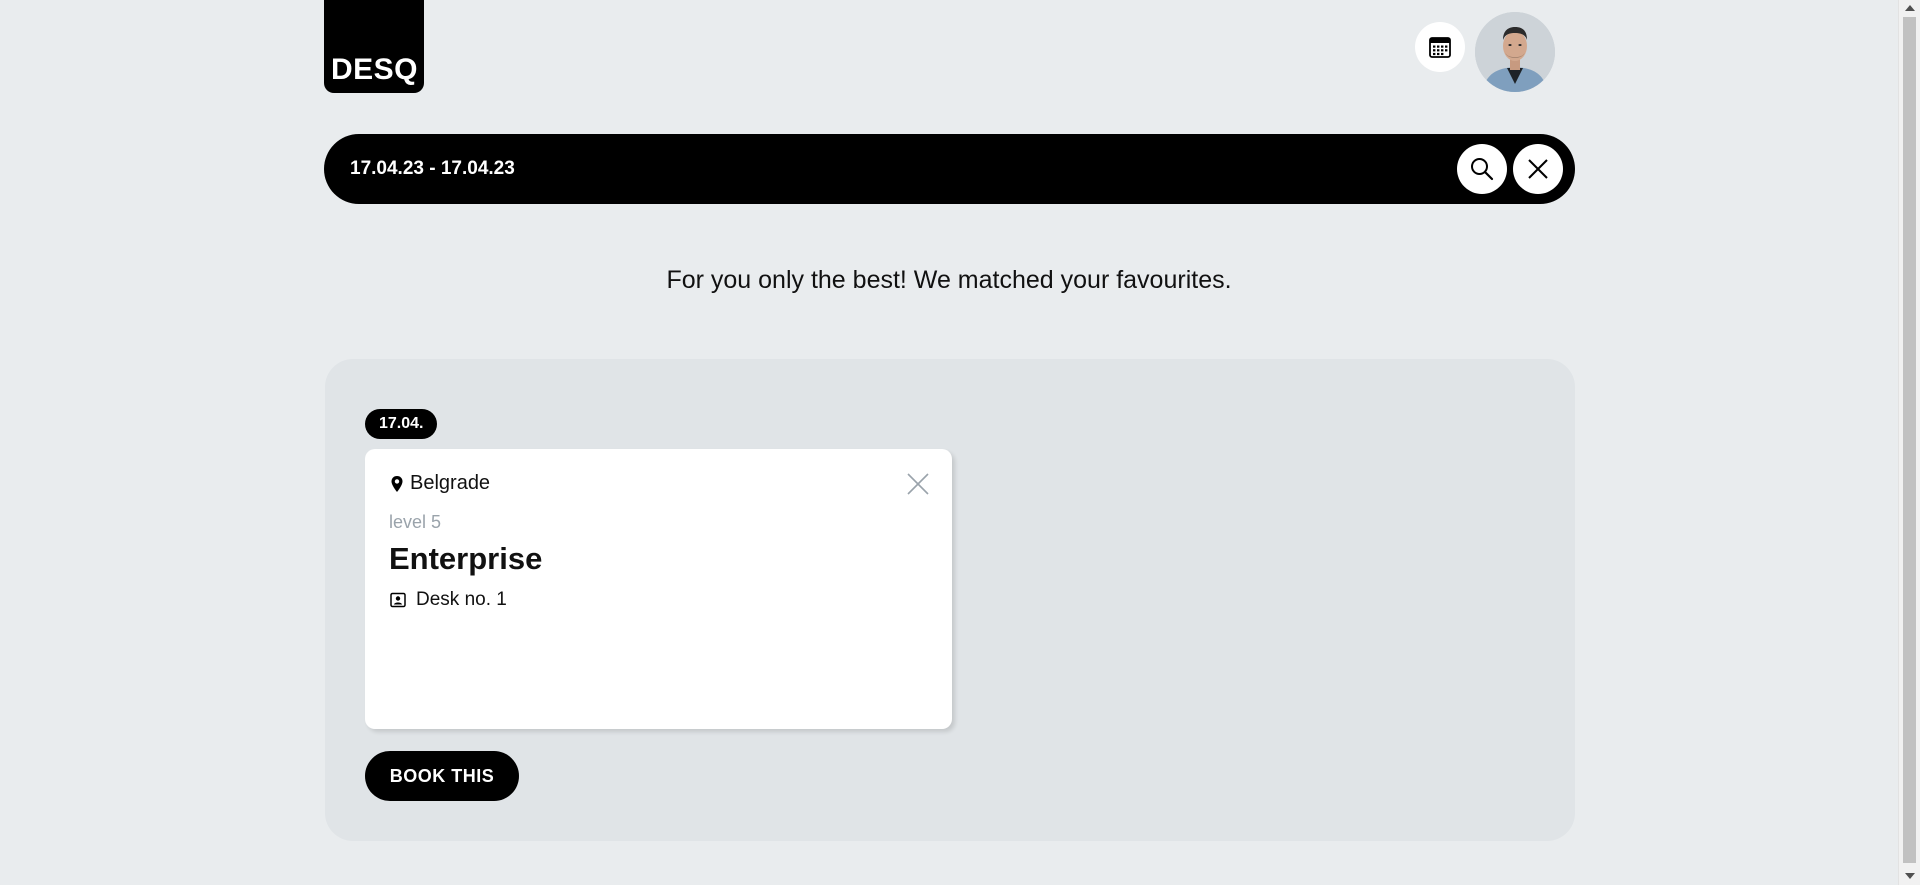 The width and height of the screenshot is (1920, 885). I want to click on card-location: Belgrade, so click(440, 483).